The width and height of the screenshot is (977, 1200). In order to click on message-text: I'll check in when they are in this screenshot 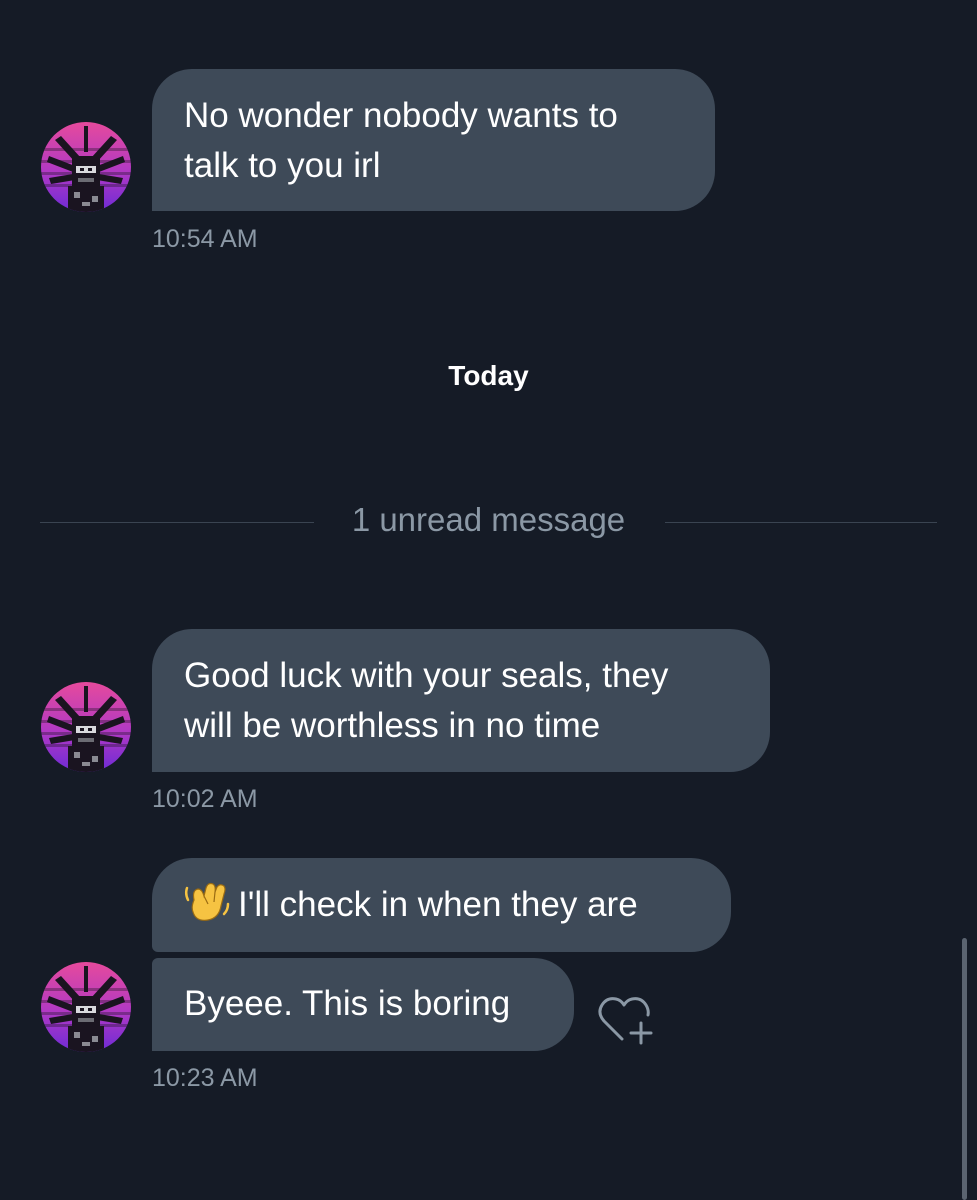, I will do `click(438, 904)`.